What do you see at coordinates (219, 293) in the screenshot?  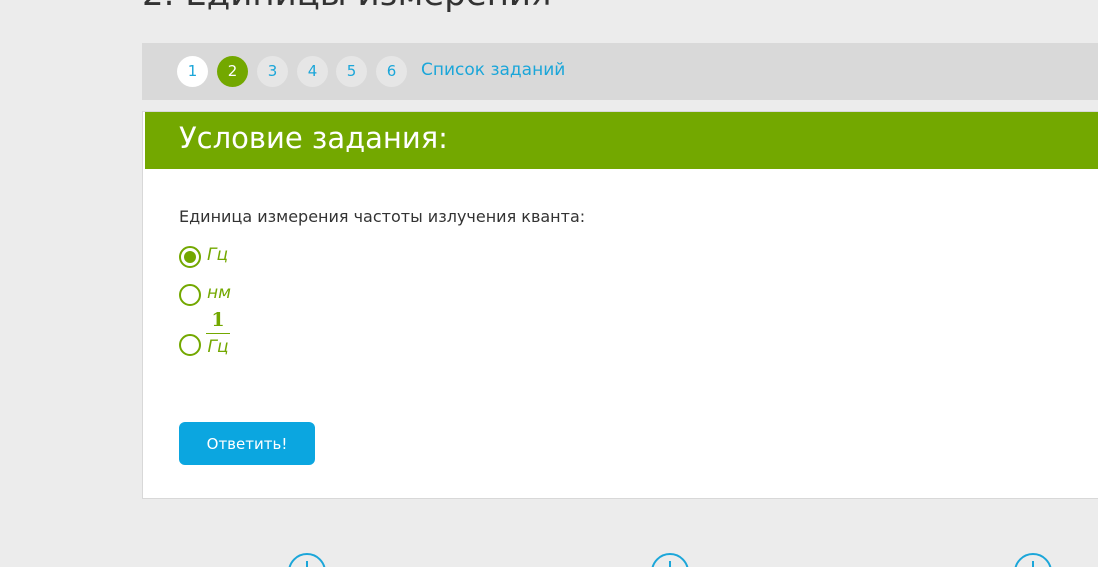 I see `answer-option-label: нм` at bounding box center [219, 293].